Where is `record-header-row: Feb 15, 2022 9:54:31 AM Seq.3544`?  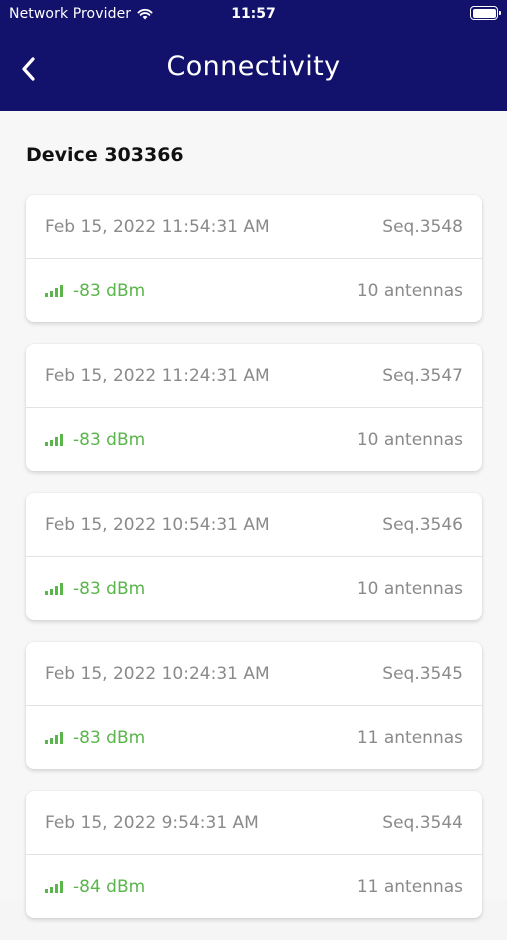 record-header-row: Feb 15, 2022 9:54:31 AM Seq.3544 is located at coordinates (254, 822).